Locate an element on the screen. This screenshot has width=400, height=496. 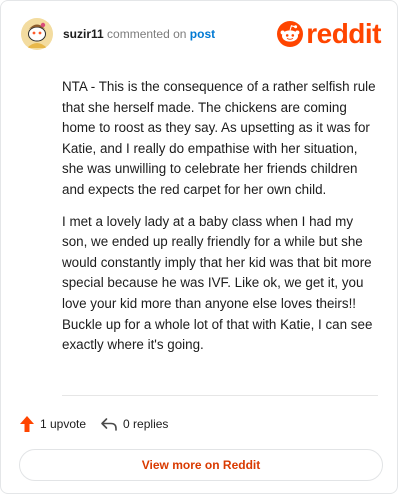
replies-button: 0 replies is located at coordinates (134, 424).